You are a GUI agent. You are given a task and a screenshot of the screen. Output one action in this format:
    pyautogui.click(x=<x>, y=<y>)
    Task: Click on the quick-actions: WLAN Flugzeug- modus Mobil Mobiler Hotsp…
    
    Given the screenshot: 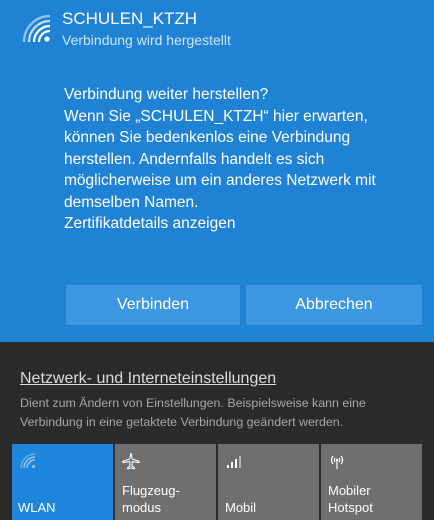 What is the action you would take?
    pyautogui.click(x=218, y=482)
    